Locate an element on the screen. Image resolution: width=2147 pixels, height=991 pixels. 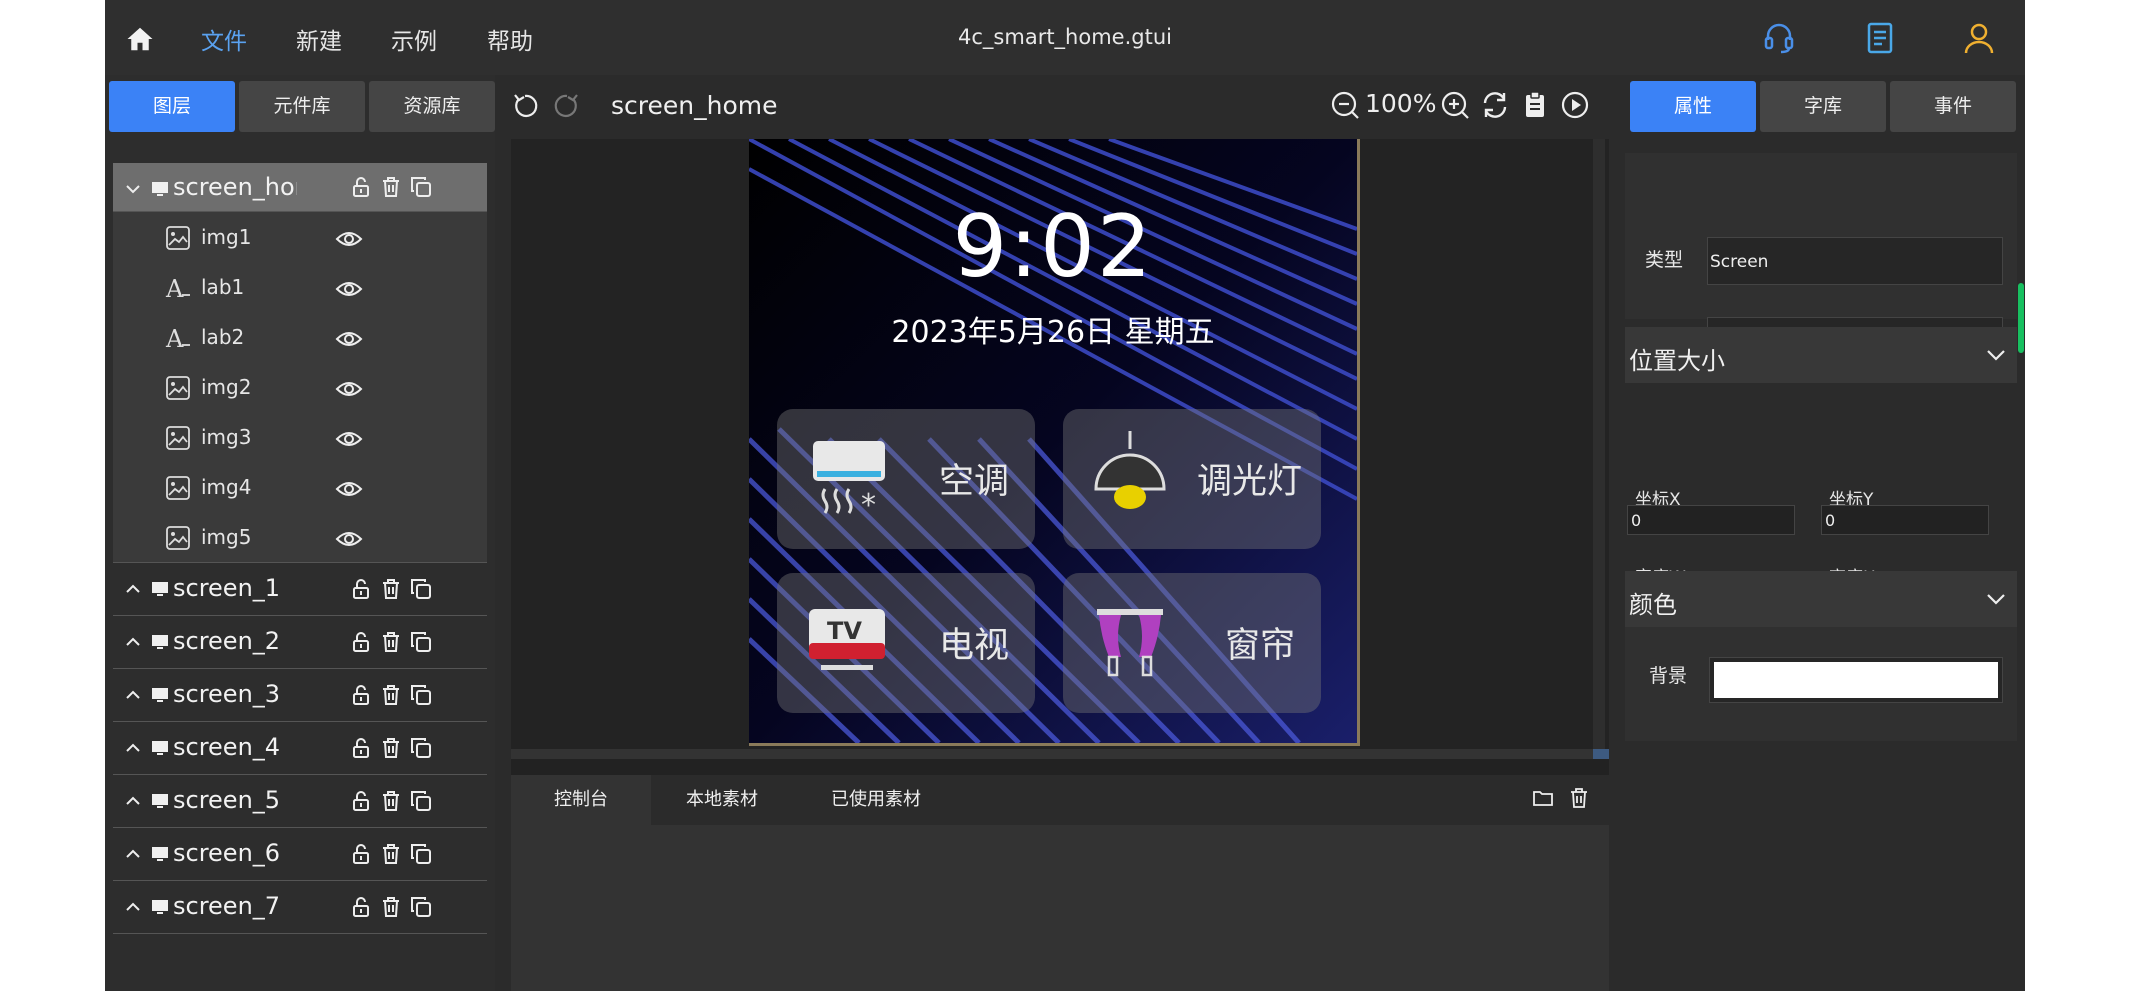
tile-dimmer-light: 调光灯 is located at coordinates (1192, 479).